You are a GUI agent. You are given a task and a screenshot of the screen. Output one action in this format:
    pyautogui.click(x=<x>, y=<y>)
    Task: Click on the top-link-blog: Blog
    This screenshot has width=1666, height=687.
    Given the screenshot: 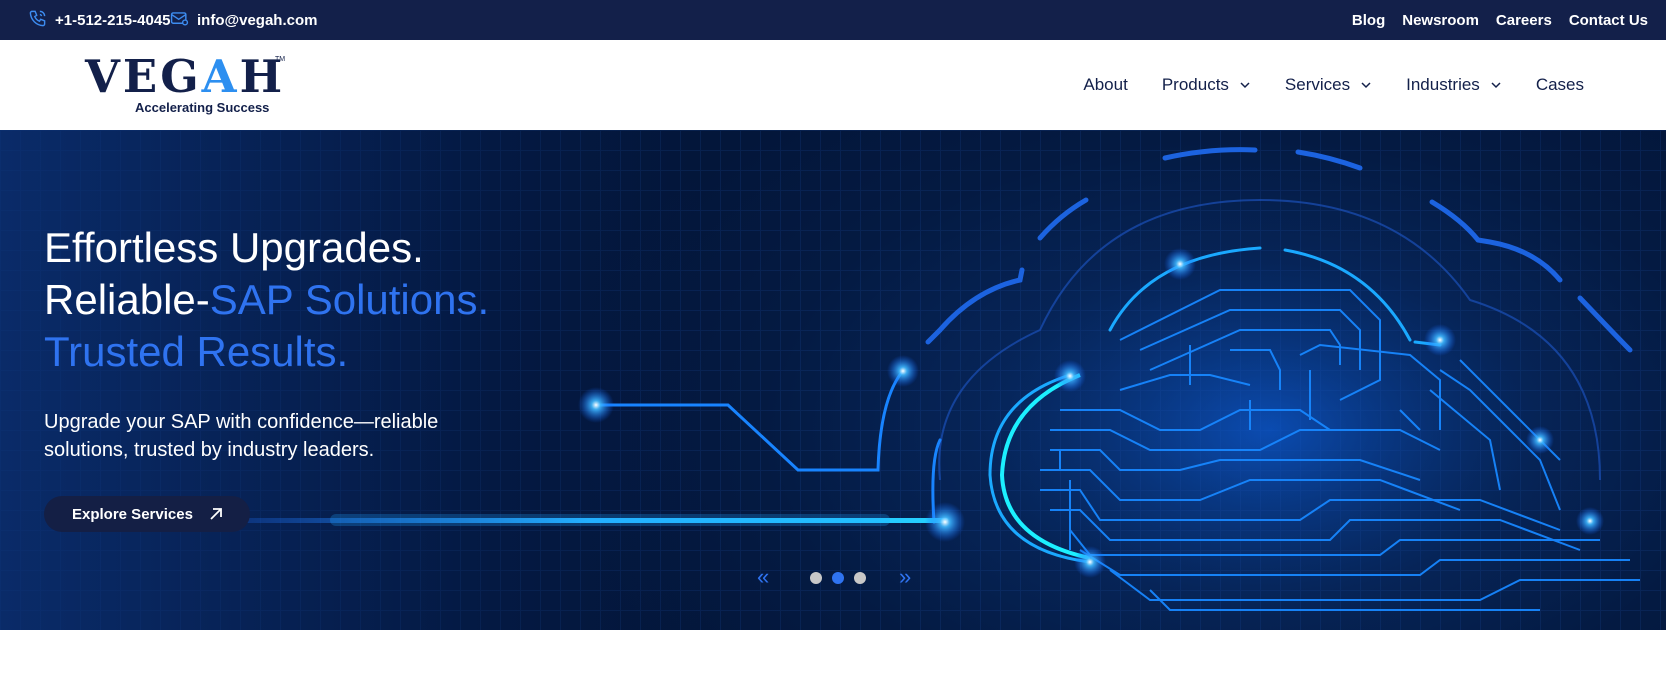 What is the action you would take?
    pyautogui.click(x=1368, y=20)
    